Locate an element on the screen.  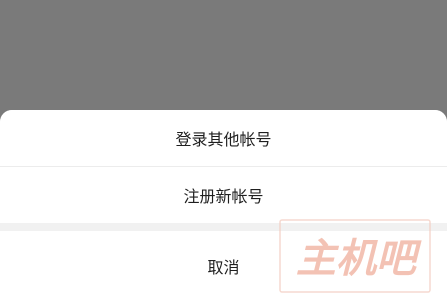
cancel-label: 取消 is located at coordinates (223, 267).